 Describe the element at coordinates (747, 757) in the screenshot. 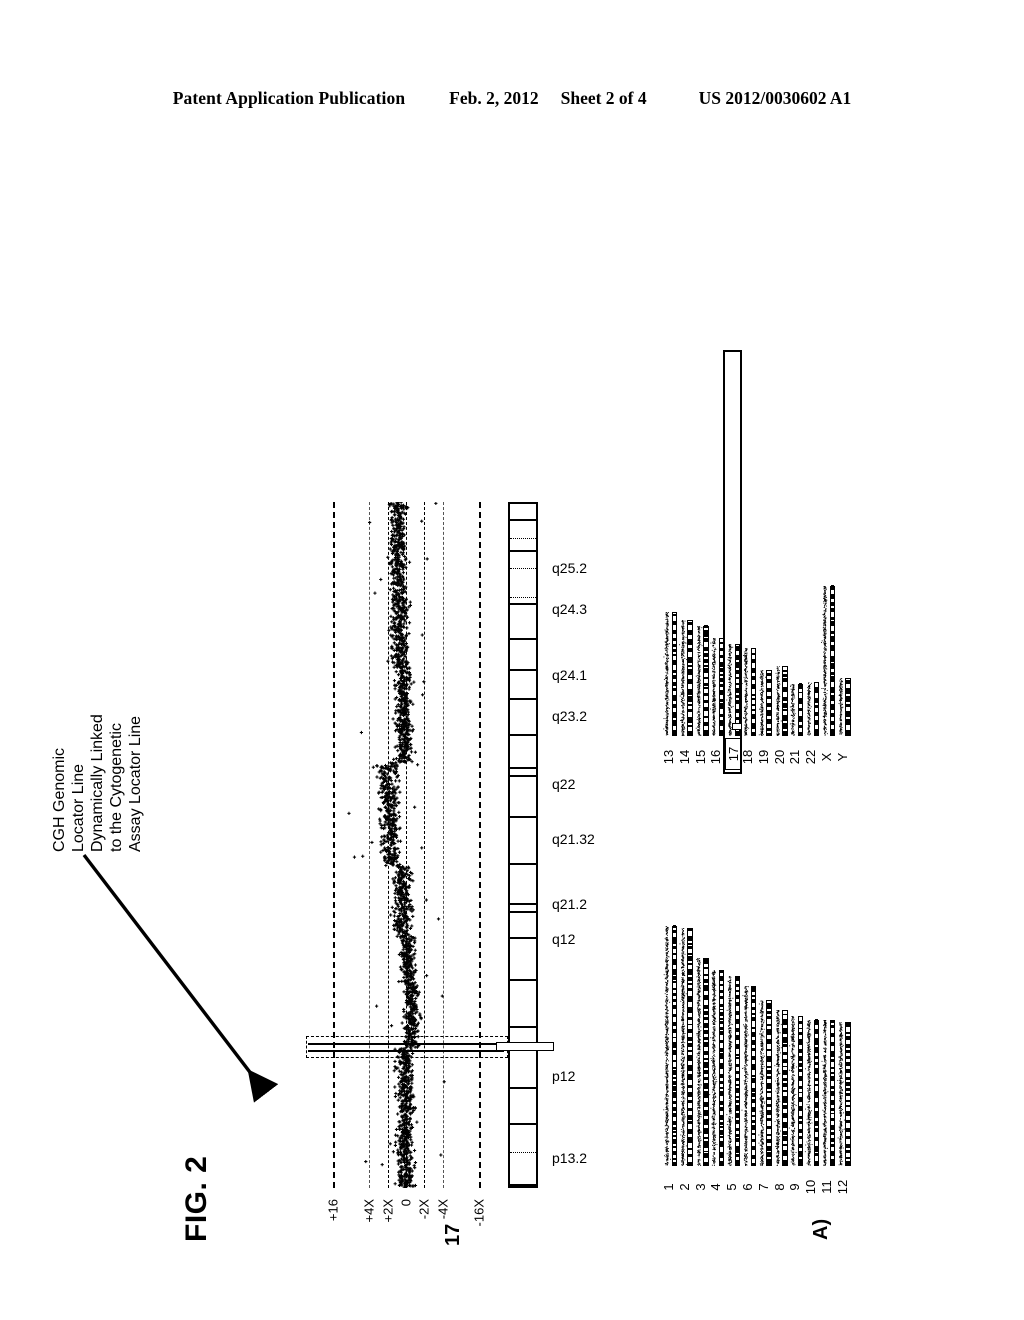

I see `overview-chromosome-label-18: 18` at that location.